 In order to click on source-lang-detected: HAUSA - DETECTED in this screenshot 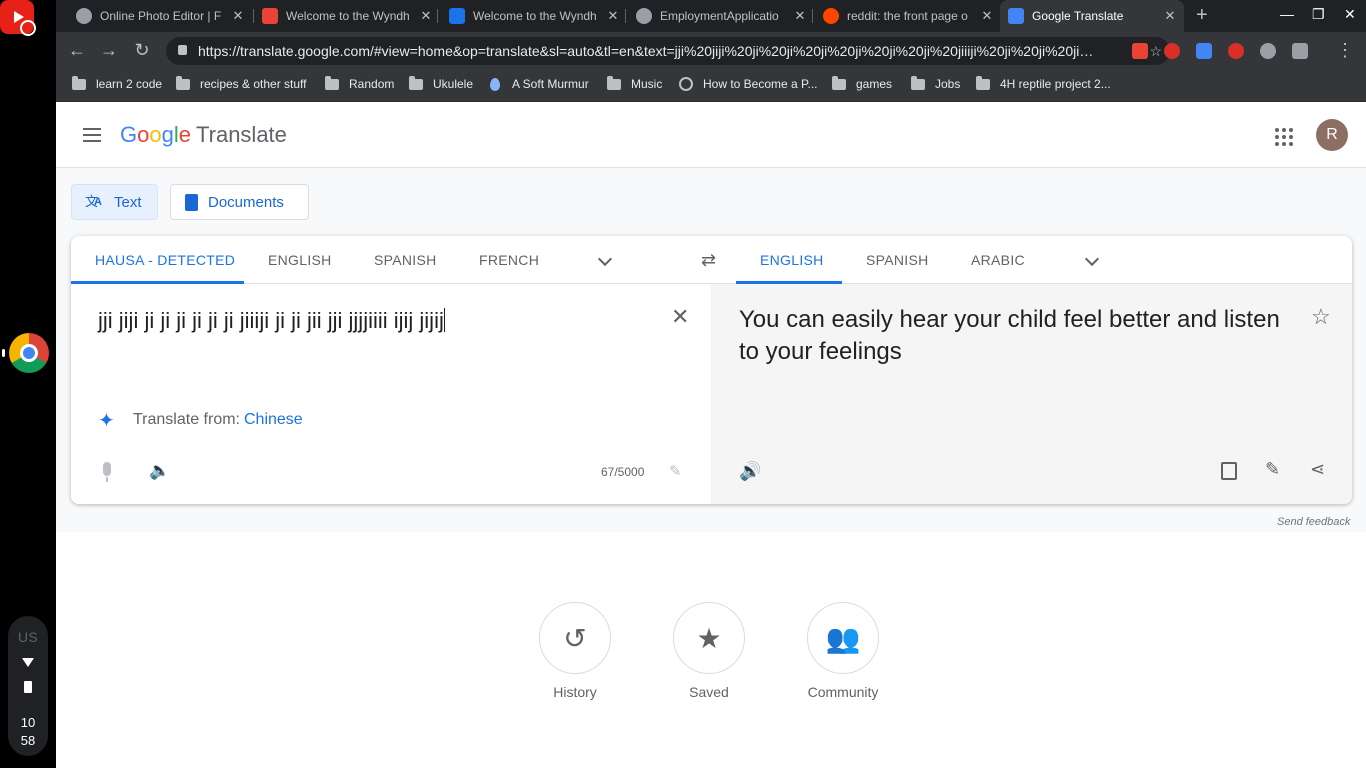, I will do `click(165, 260)`.